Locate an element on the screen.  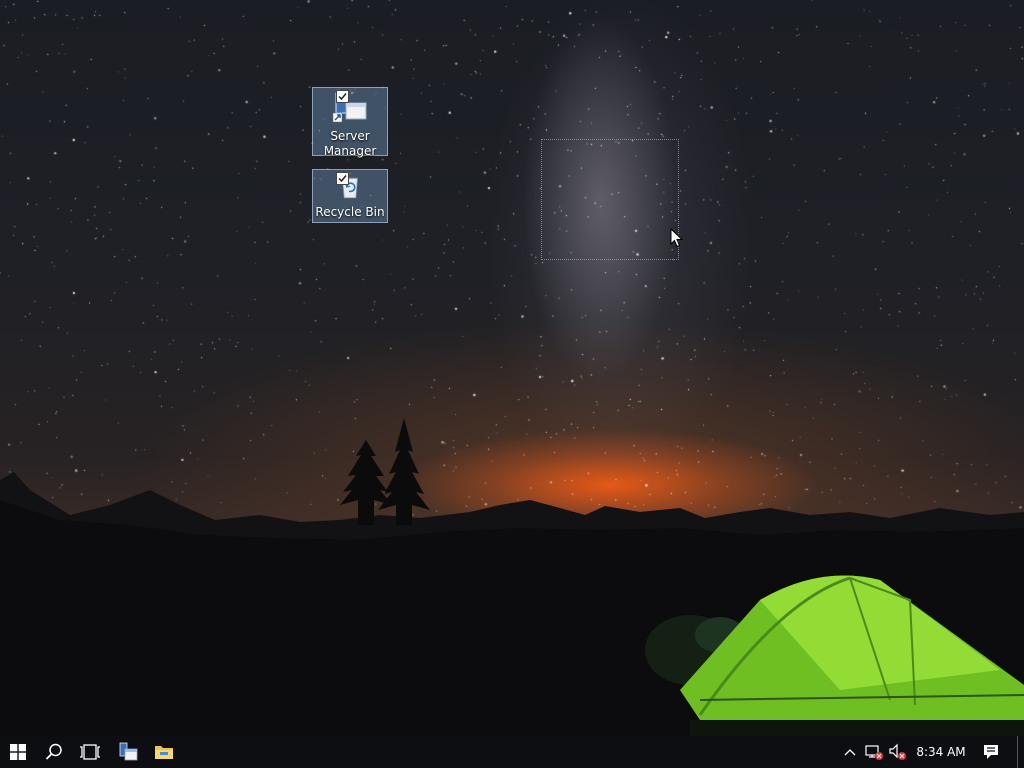
chevron-up-icon is located at coordinates (850, 752).